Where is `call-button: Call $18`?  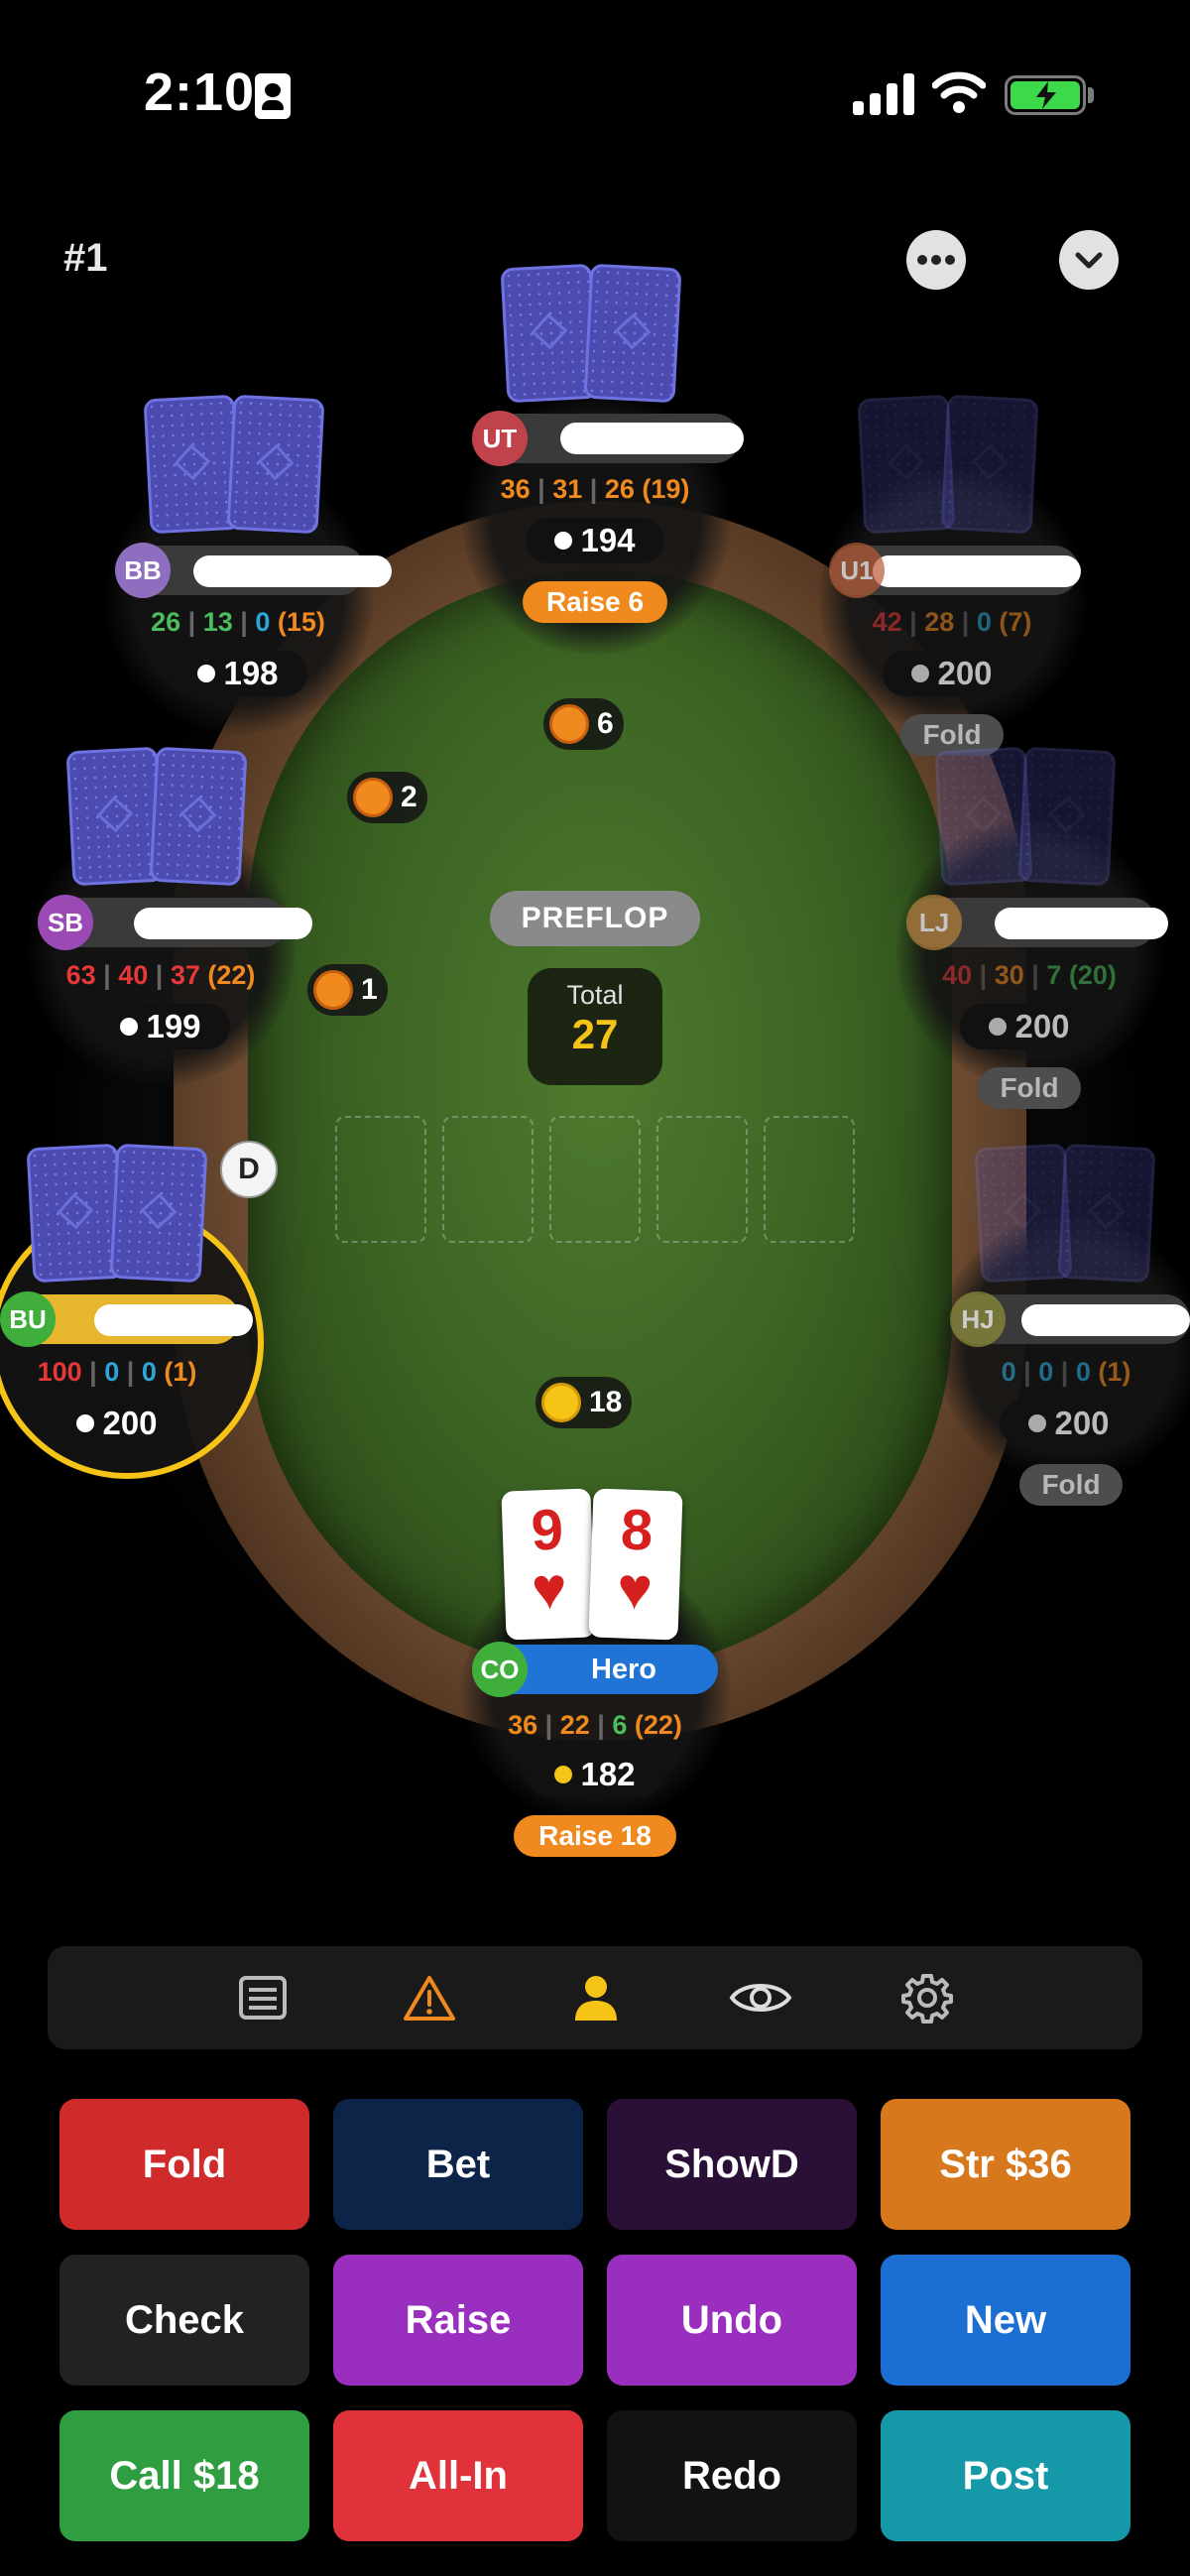
call-button: Call $18 is located at coordinates (184, 2475).